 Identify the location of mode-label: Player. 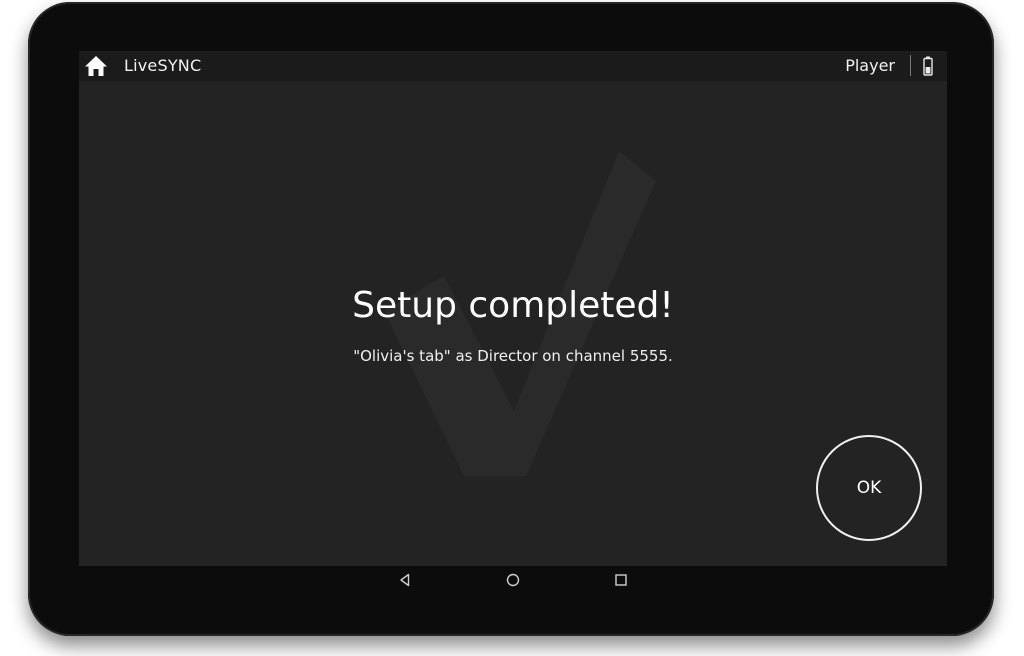
(870, 65).